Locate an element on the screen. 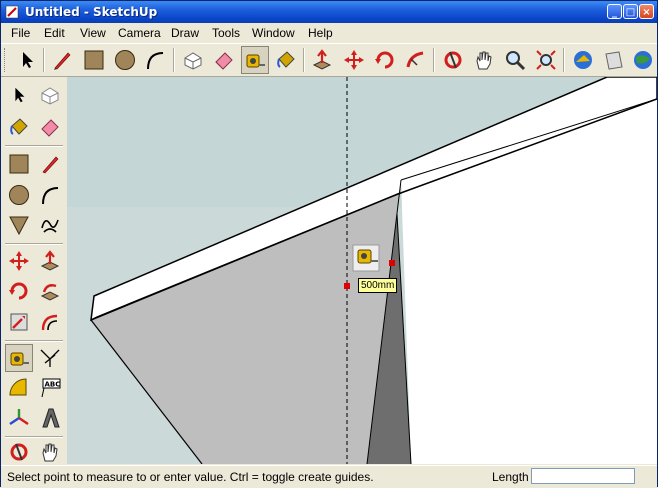 The image size is (658, 488). push-pull-icon is located at coordinates (322, 59).